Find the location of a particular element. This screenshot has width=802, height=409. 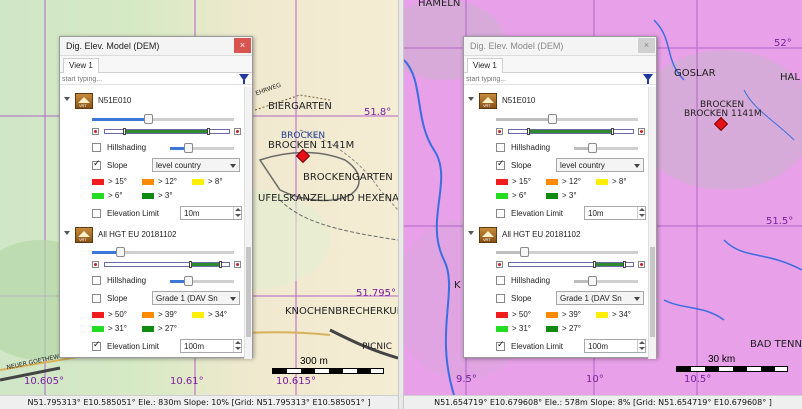

legend-text: > 31° is located at coordinates (117, 328).